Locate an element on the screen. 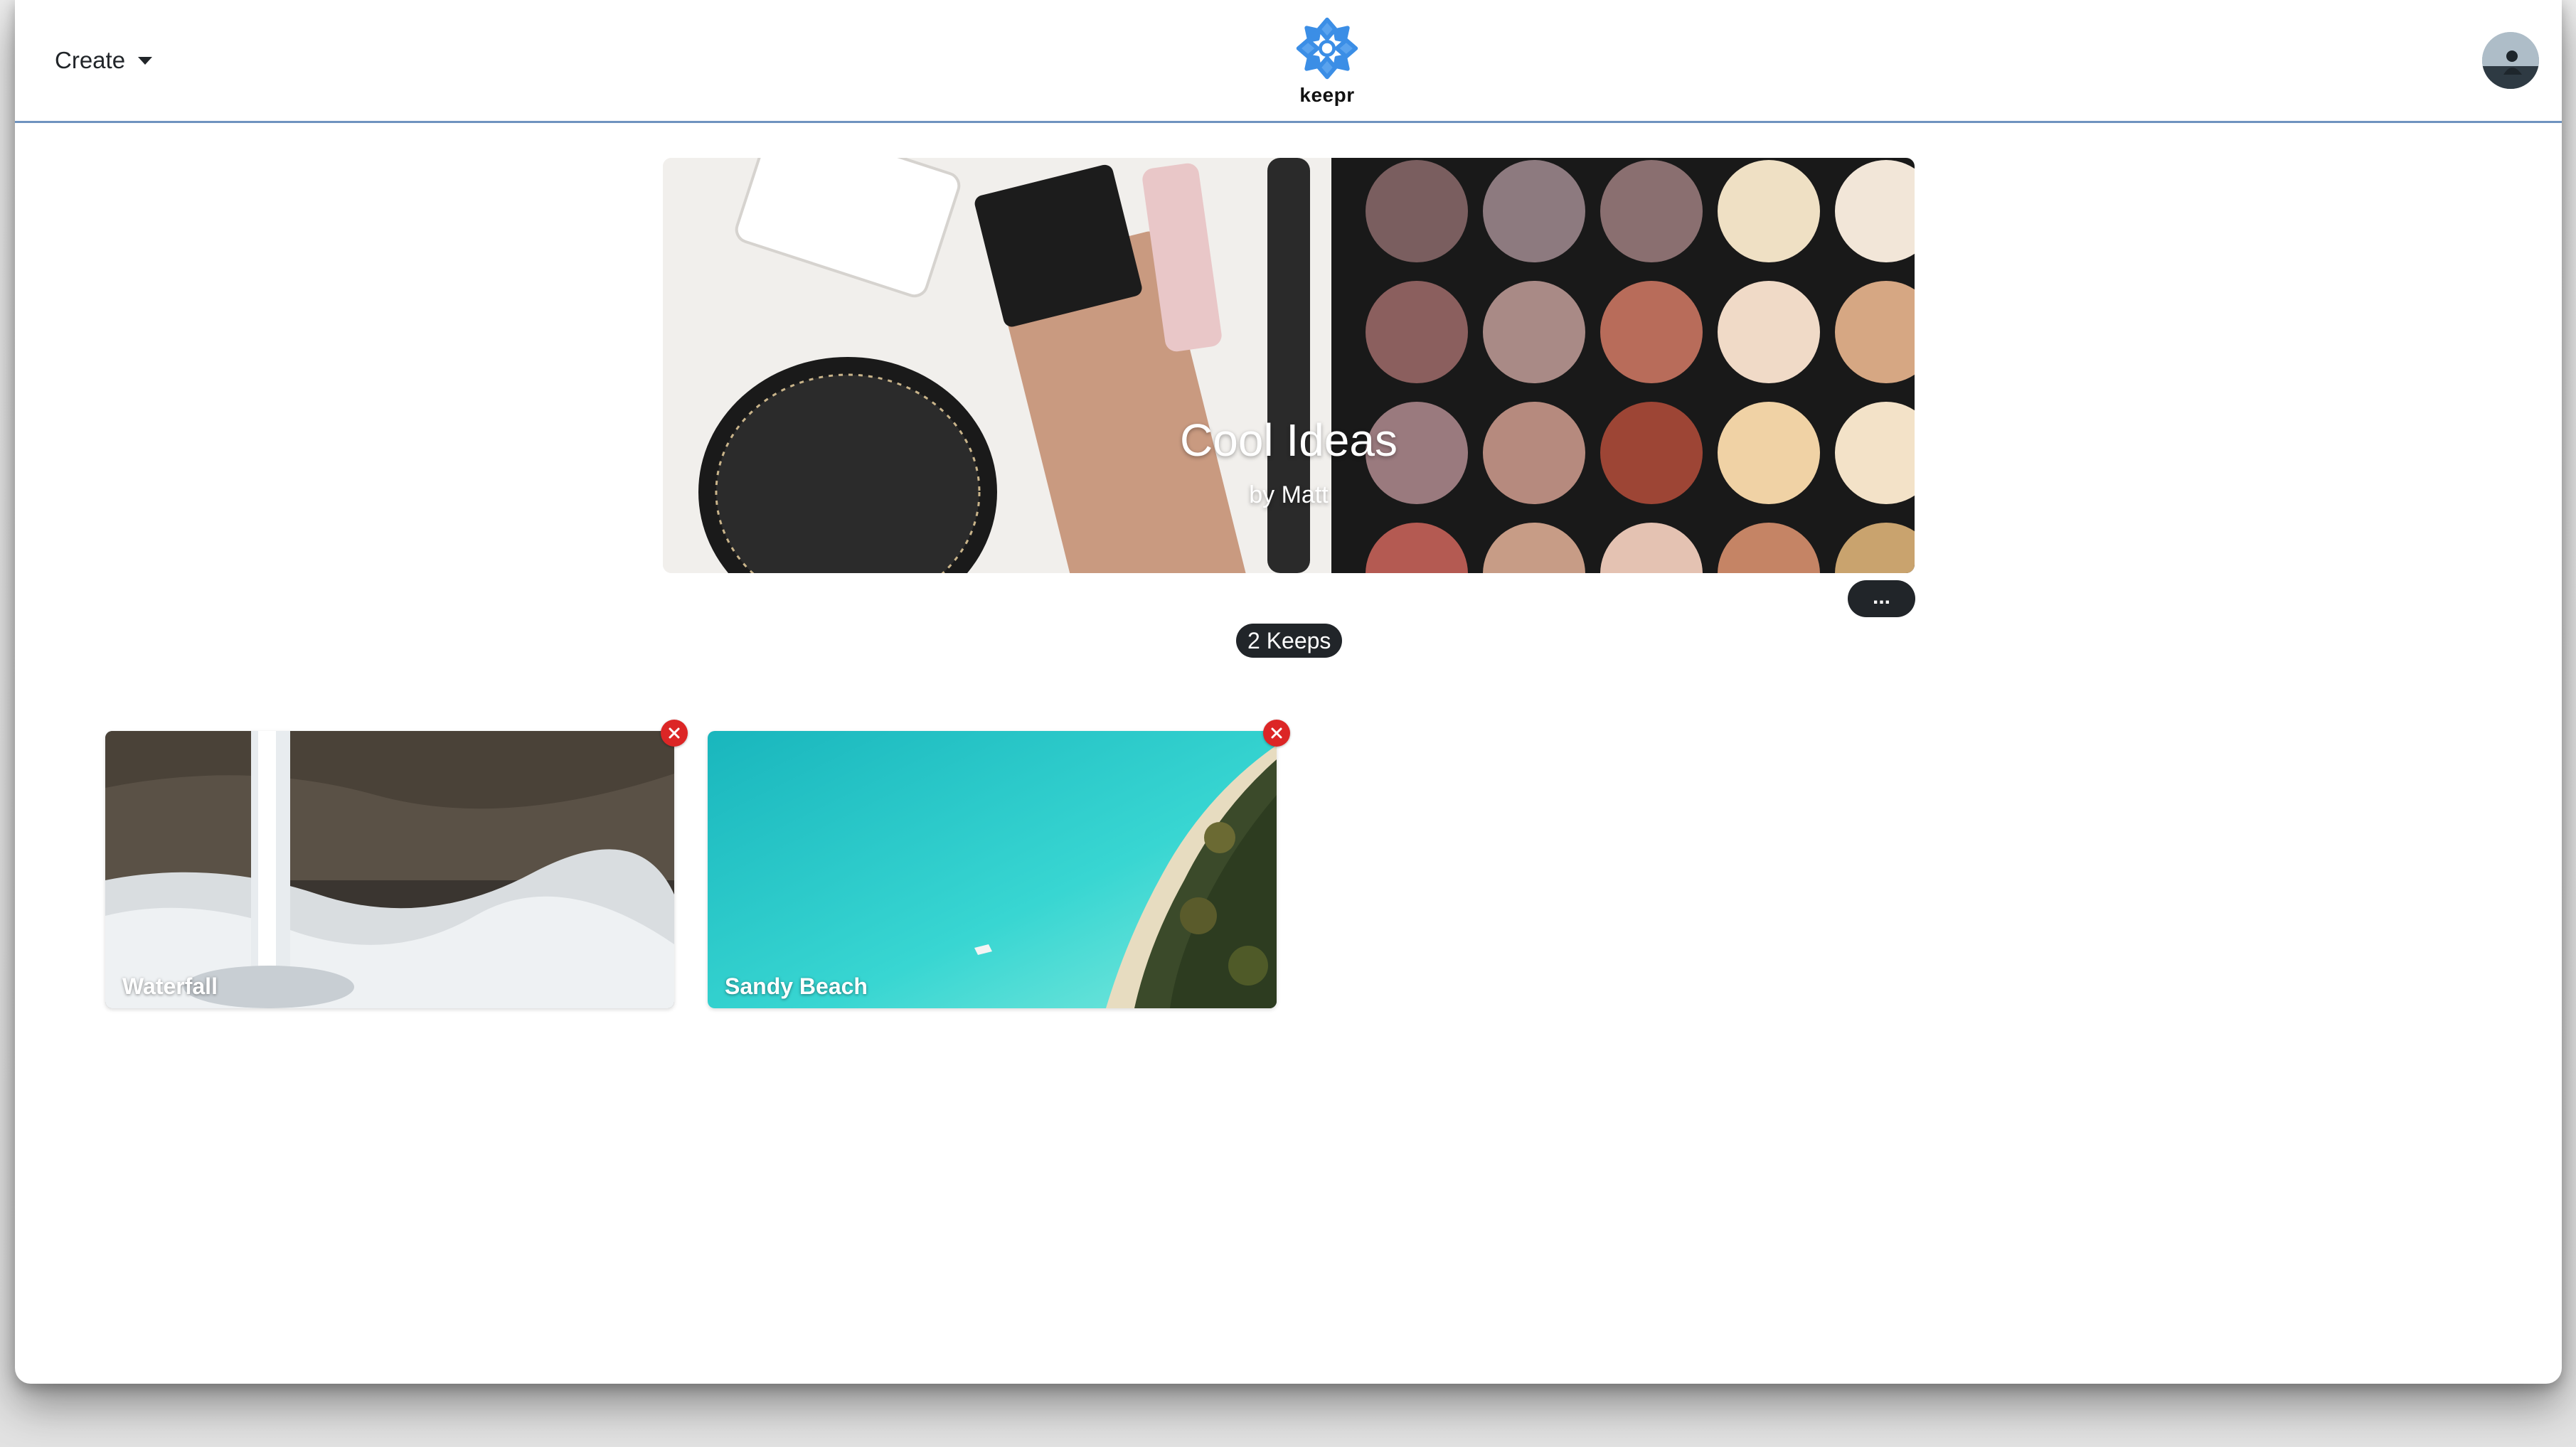 The width and height of the screenshot is (2576, 1447). avatar-image is located at coordinates (2510, 60).